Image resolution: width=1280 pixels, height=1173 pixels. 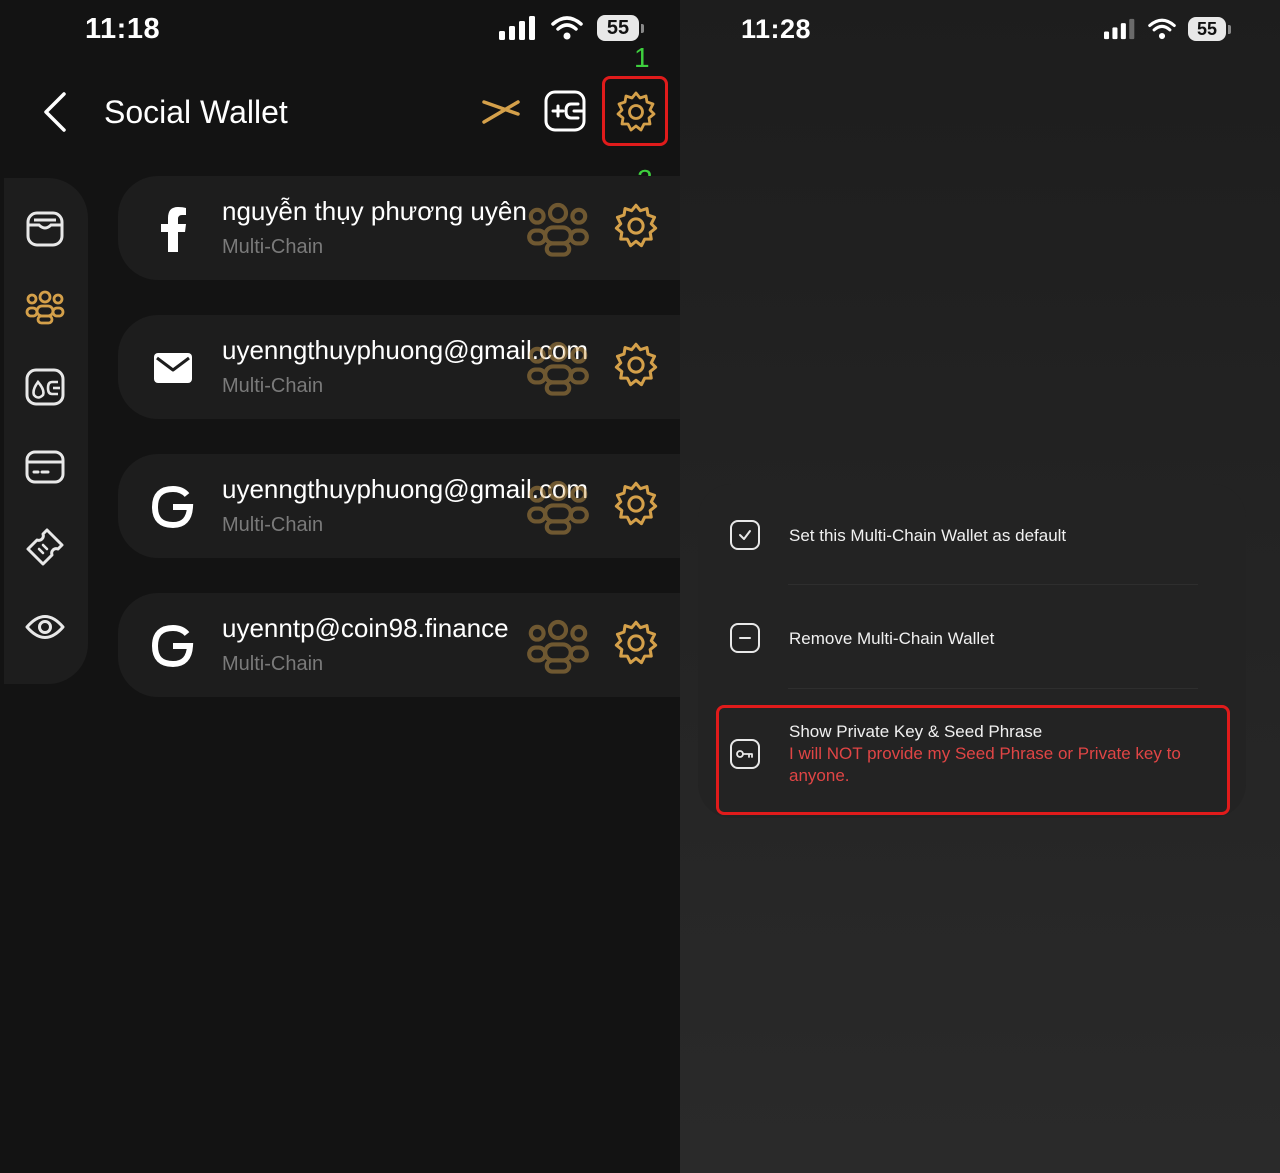 I want to click on status-time: 11:28, so click(x=776, y=29).